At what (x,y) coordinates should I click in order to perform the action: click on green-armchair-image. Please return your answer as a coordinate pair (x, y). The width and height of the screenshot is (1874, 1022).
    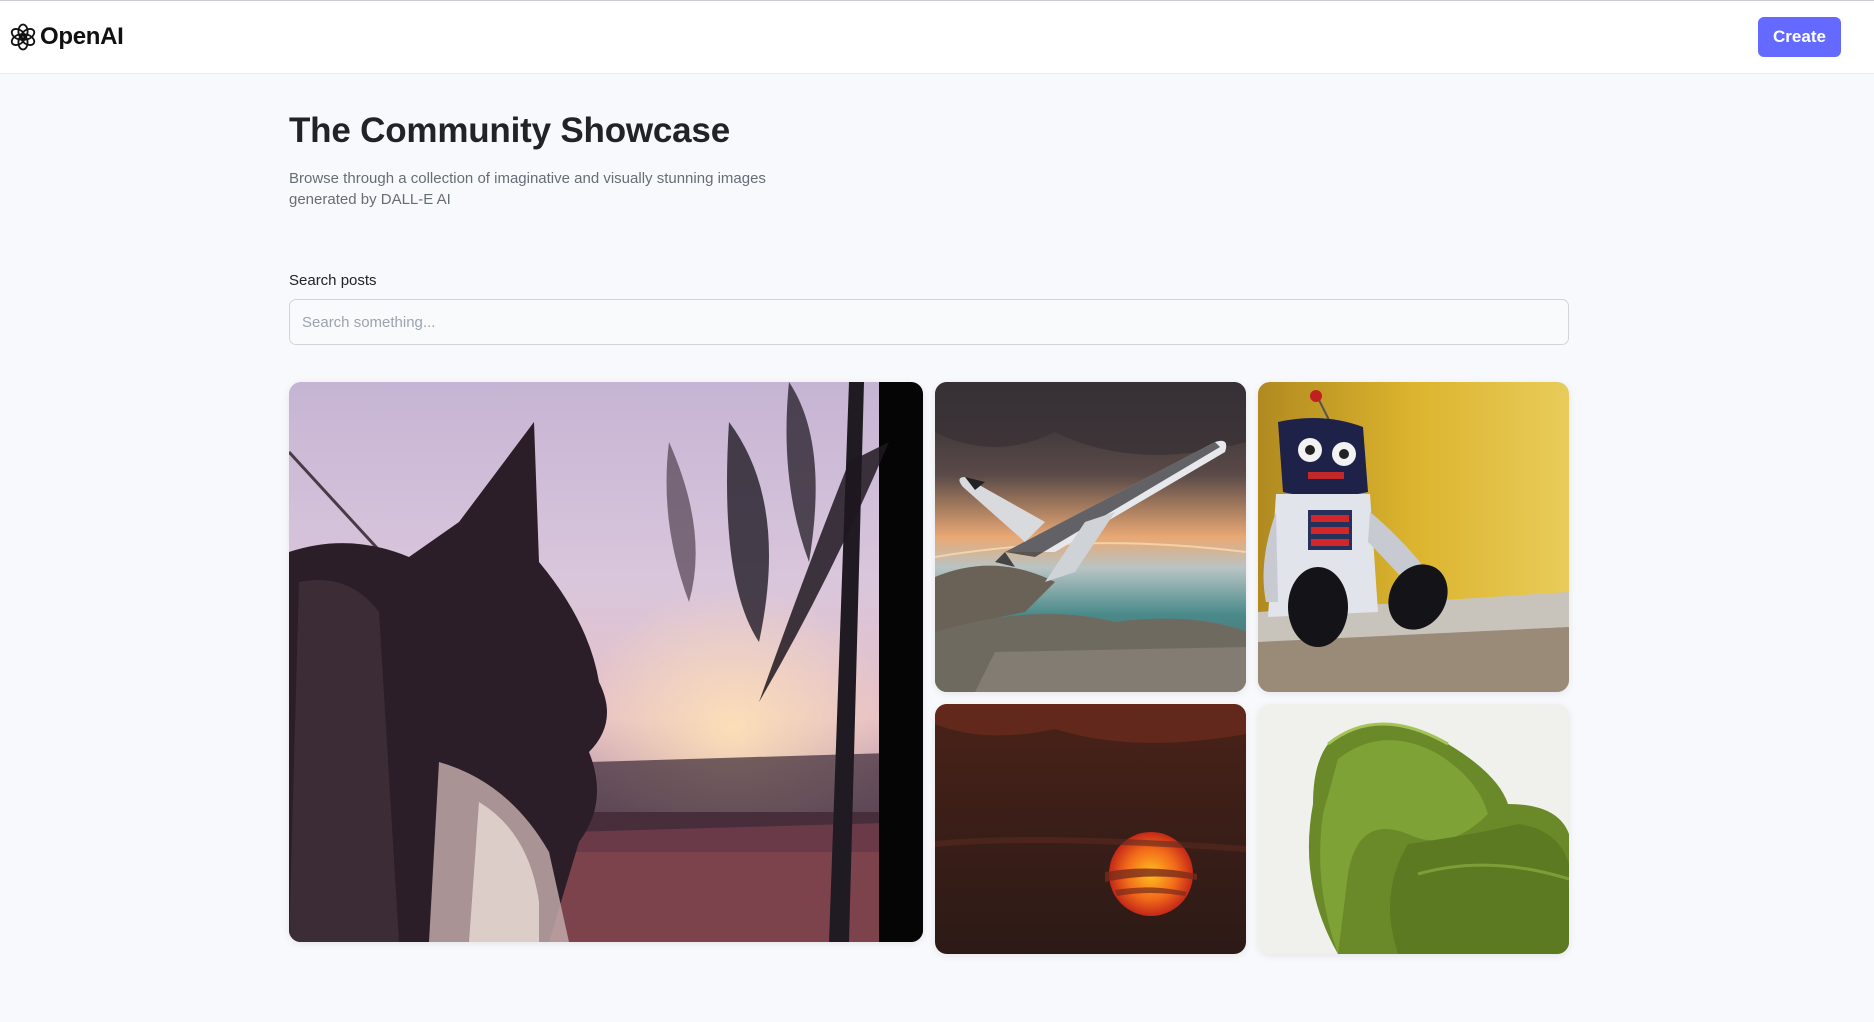
    Looking at the image, I should click on (1413, 829).